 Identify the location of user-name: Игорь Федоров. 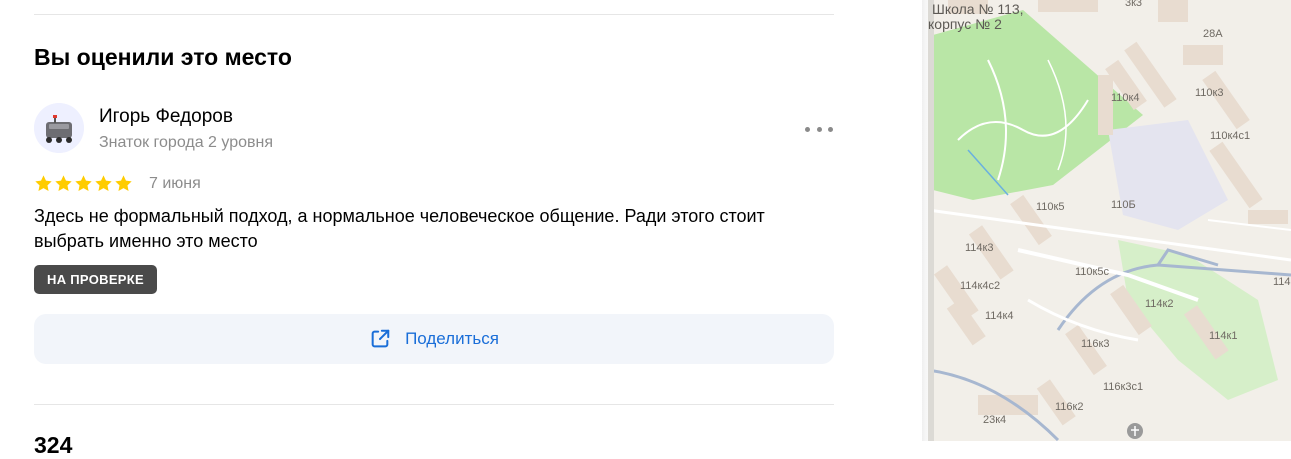
(166, 117).